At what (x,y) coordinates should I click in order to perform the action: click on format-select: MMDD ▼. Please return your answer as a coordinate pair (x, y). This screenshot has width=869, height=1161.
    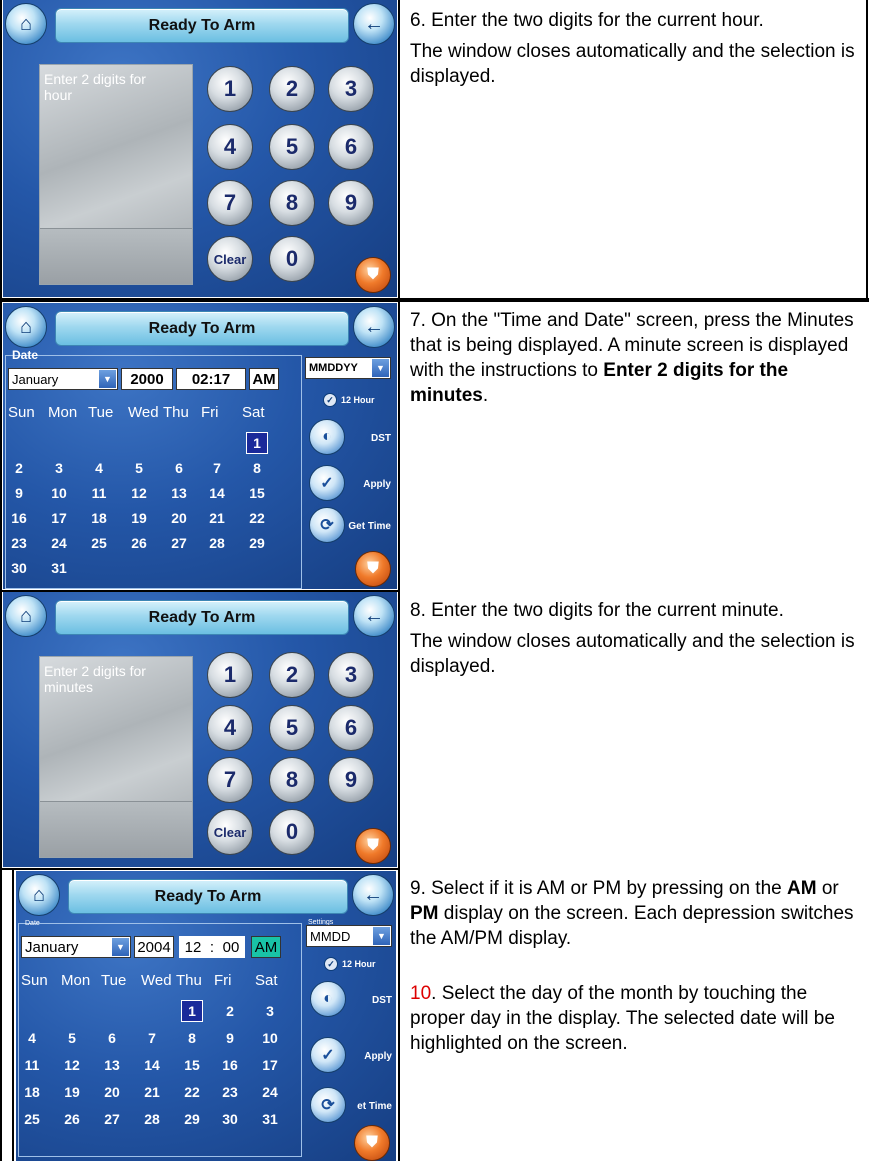
    Looking at the image, I should click on (349, 936).